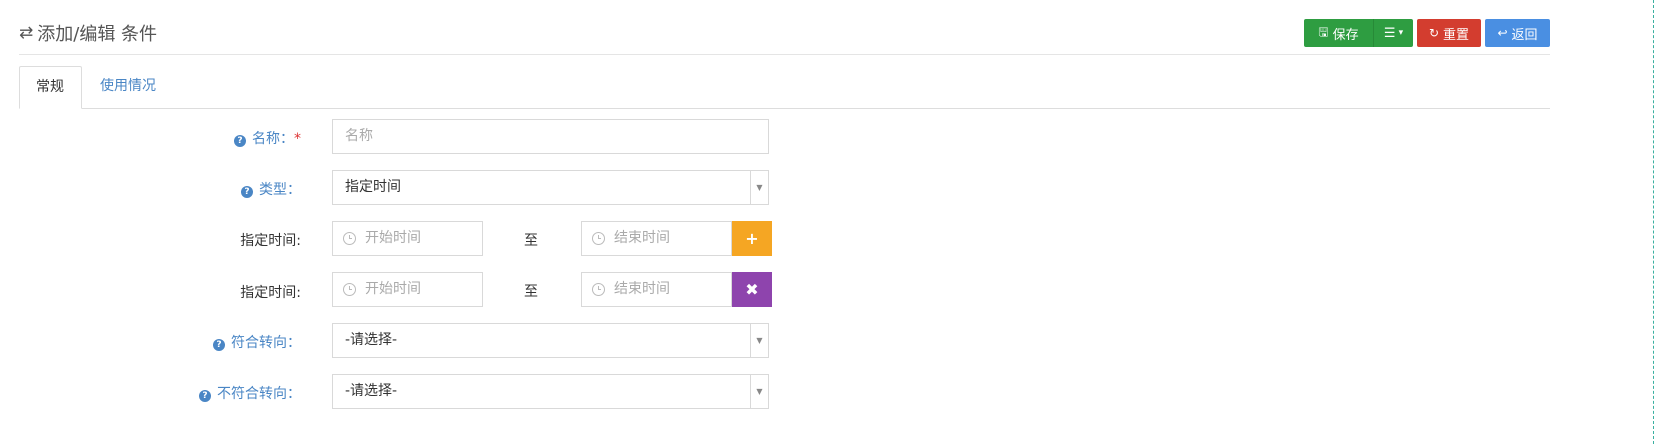  I want to click on page-header: ⇄ 添加/编辑 条件 🖫 保存 ☰ ▾ ↻ 重置 ↩ 返回, so click(784, 36).